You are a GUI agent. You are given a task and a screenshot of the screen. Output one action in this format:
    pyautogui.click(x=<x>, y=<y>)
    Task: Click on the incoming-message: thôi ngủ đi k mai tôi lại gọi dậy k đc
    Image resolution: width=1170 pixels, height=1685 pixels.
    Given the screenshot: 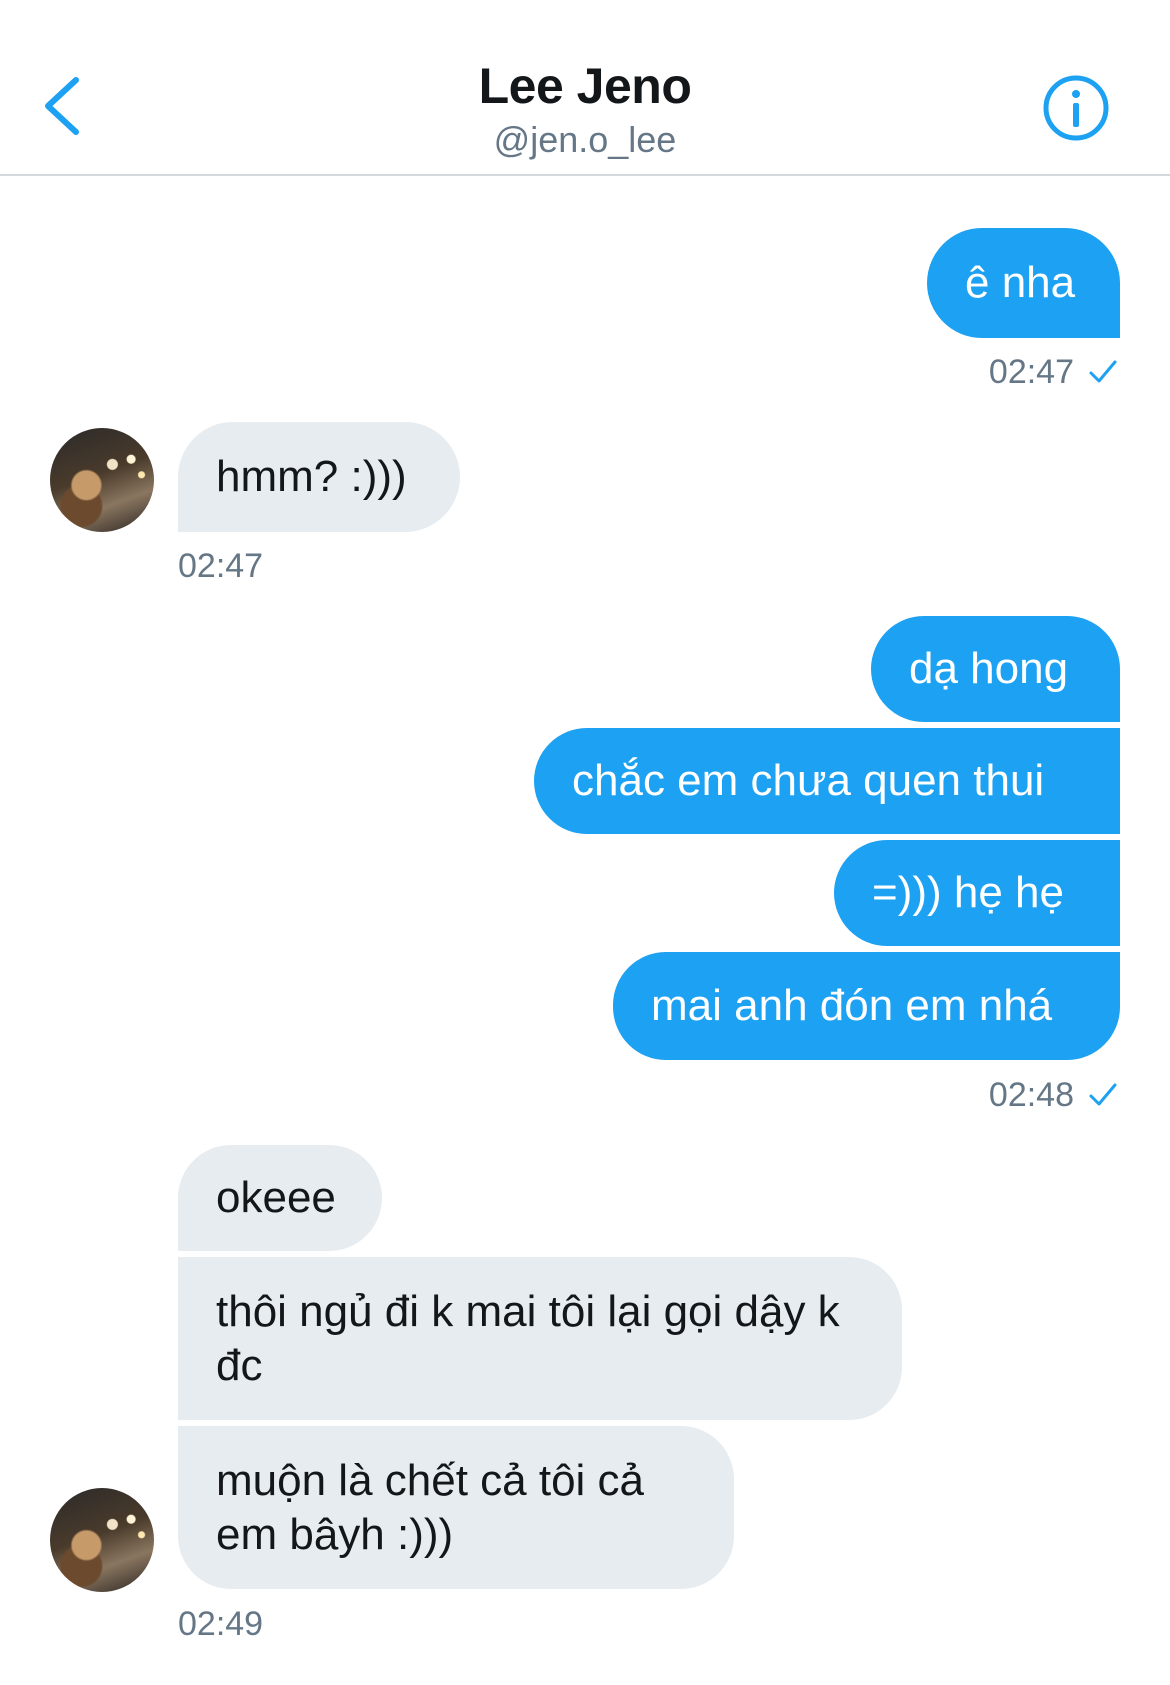 What is the action you would take?
    pyautogui.click(x=540, y=1338)
    